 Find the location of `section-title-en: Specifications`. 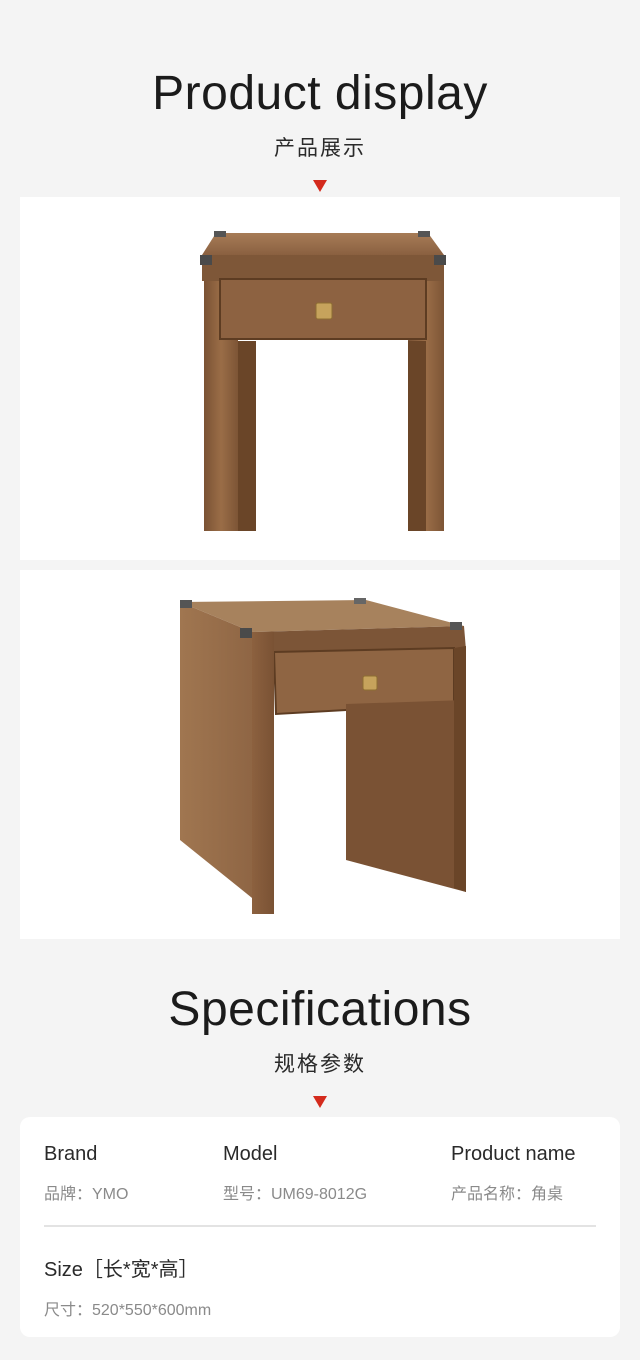

section-title-en: Specifications is located at coordinates (320, 1009).